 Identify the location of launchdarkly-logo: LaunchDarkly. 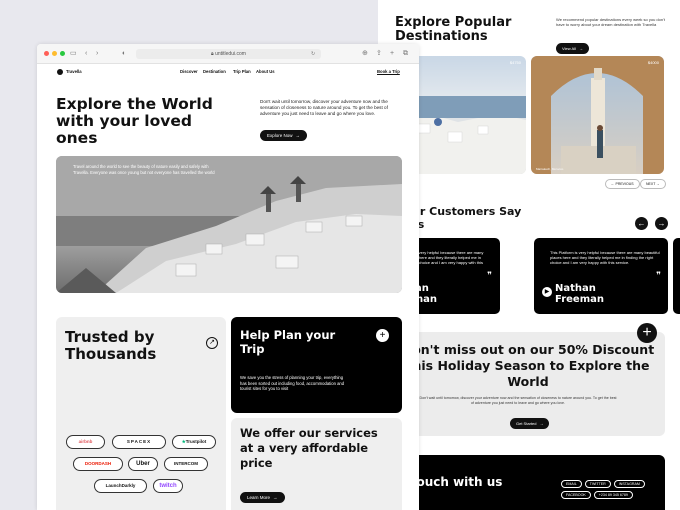
(120, 486).